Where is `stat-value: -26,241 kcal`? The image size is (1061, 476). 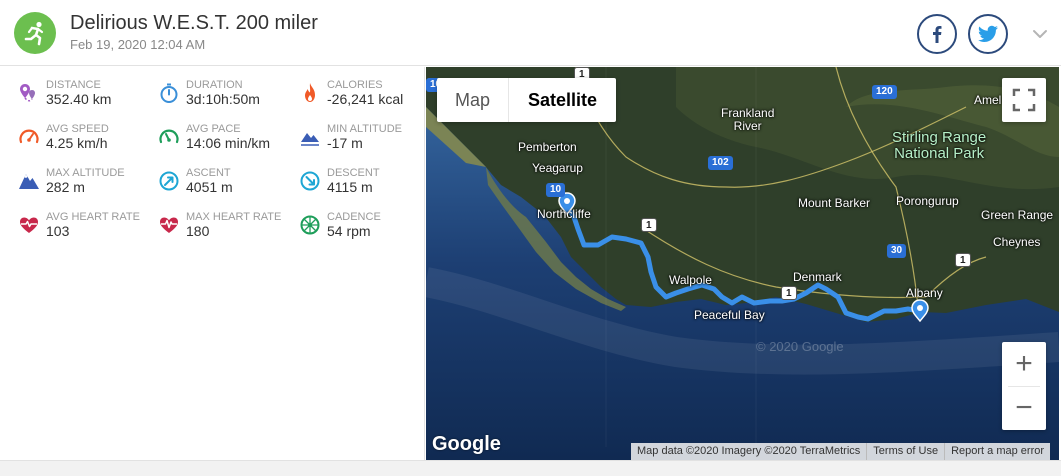
stat-value: -26,241 kcal is located at coordinates (365, 99).